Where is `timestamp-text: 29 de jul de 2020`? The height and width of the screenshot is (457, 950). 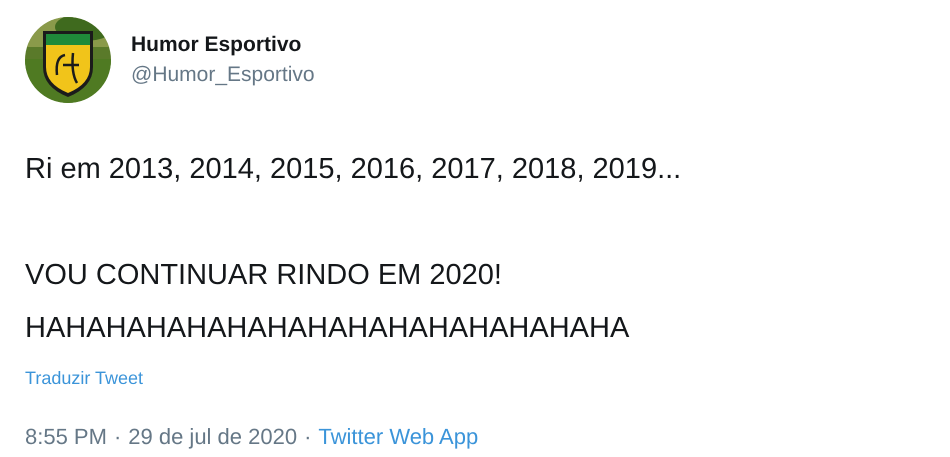 timestamp-text: 29 de jul de 2020 is located at coordinates (213, 437).